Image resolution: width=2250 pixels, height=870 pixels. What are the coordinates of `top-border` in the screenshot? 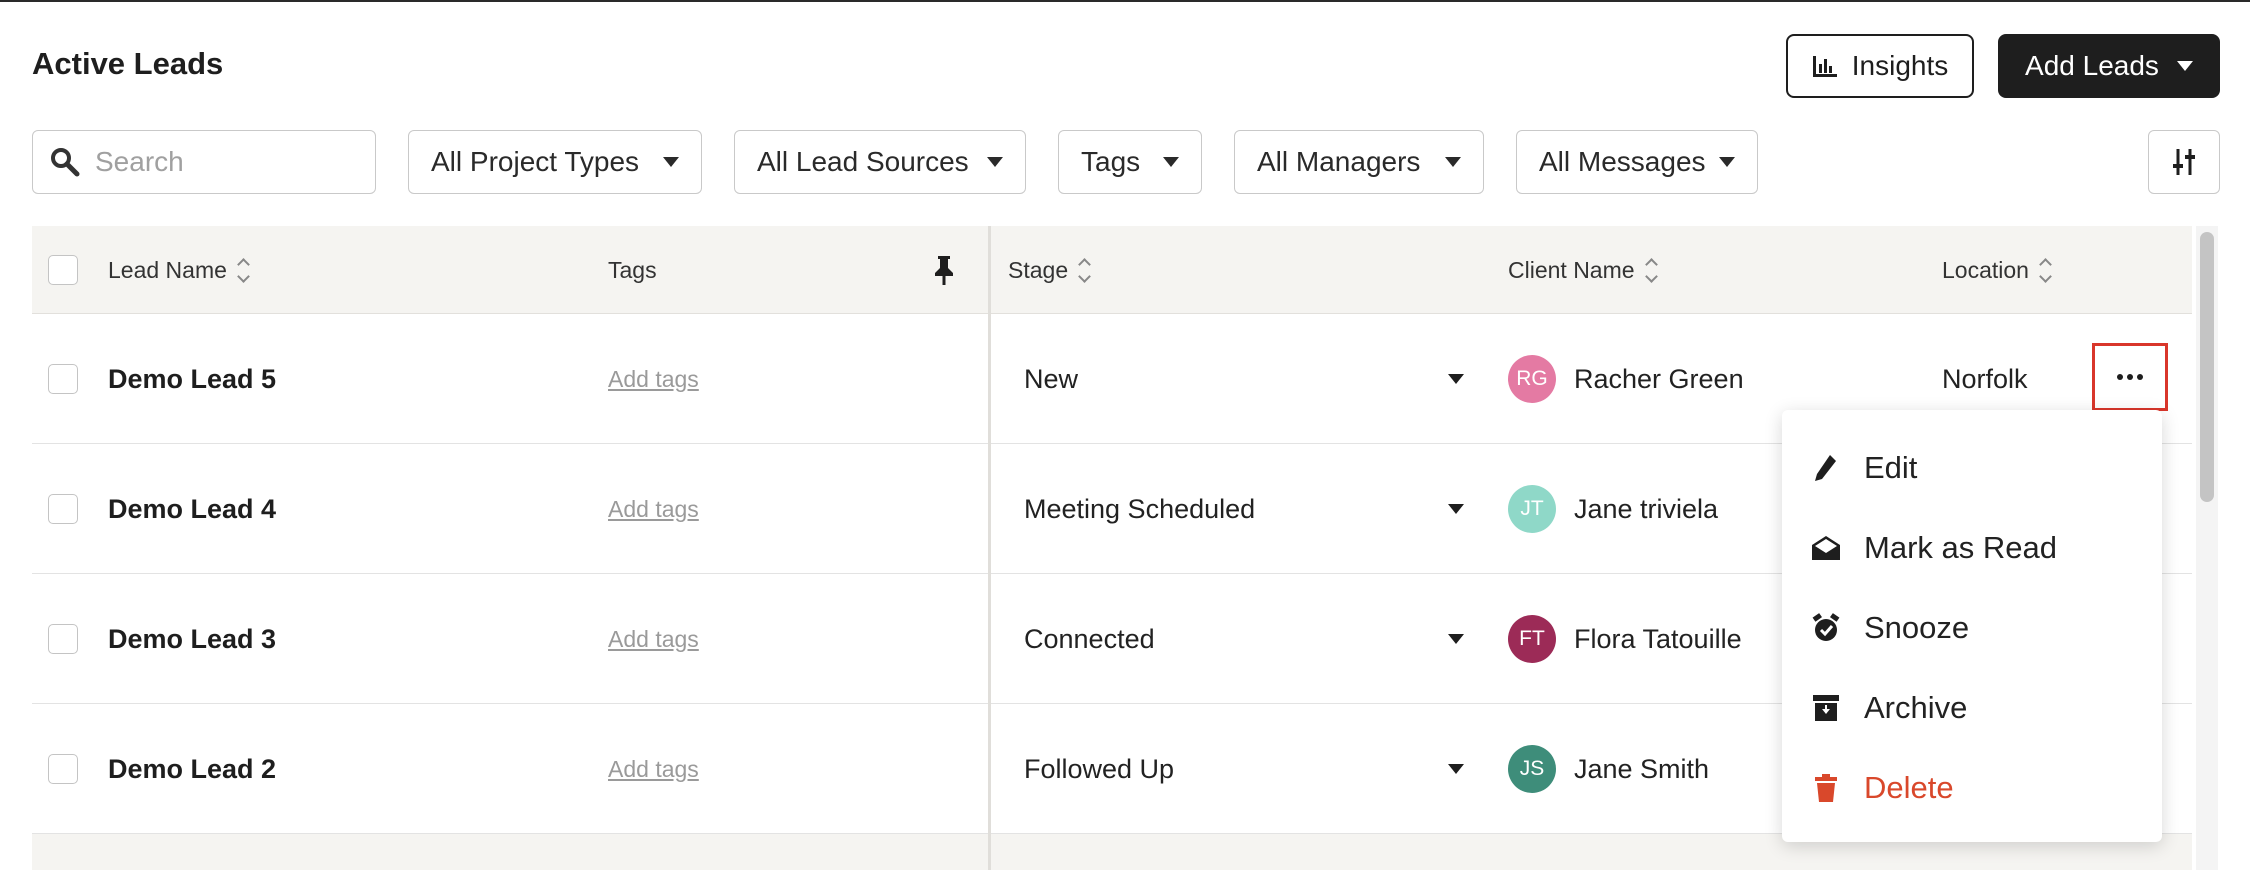 It's located at (1125, 1).